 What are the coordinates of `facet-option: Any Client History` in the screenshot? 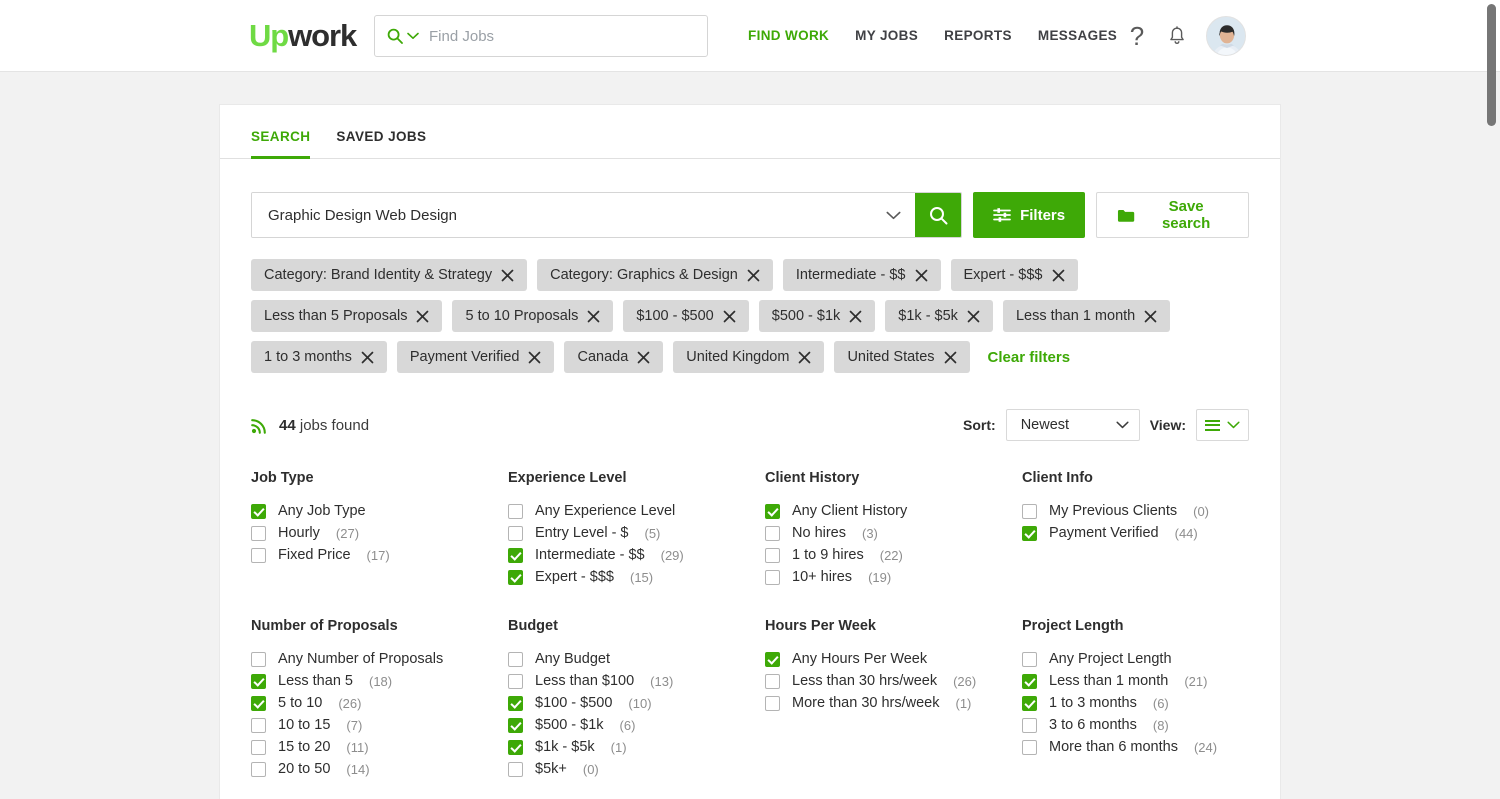 It's located at (893, 511).